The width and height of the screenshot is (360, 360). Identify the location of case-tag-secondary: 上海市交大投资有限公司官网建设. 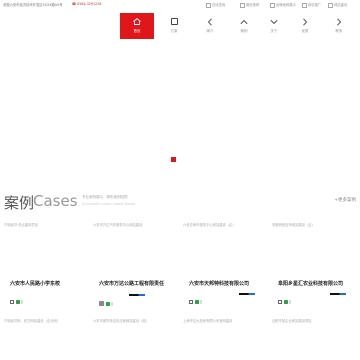
(208, 321).